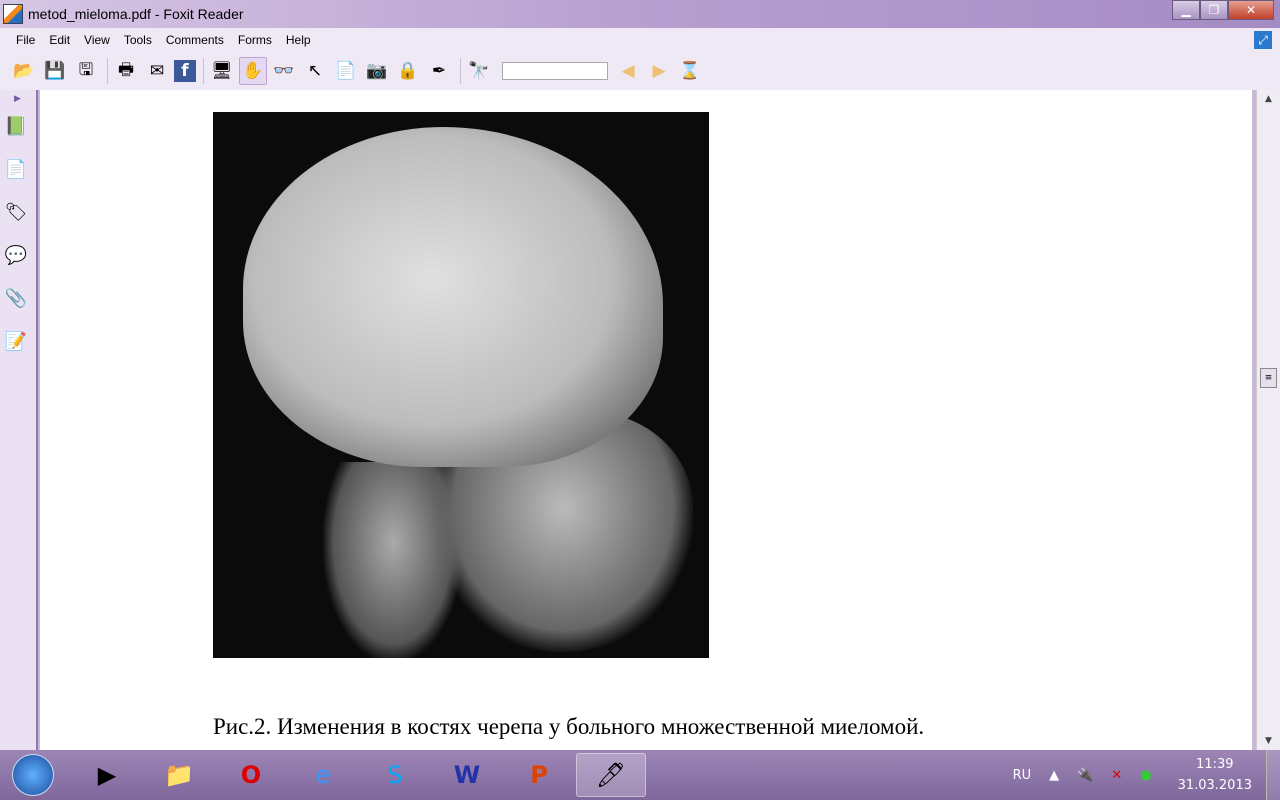 The width and height of the screenshot is (1280, 800). What do you see at coordinates (1145, 775) in the screenshot?
I see `app-tray-icon: ●` at bounding box center [1145, 775].